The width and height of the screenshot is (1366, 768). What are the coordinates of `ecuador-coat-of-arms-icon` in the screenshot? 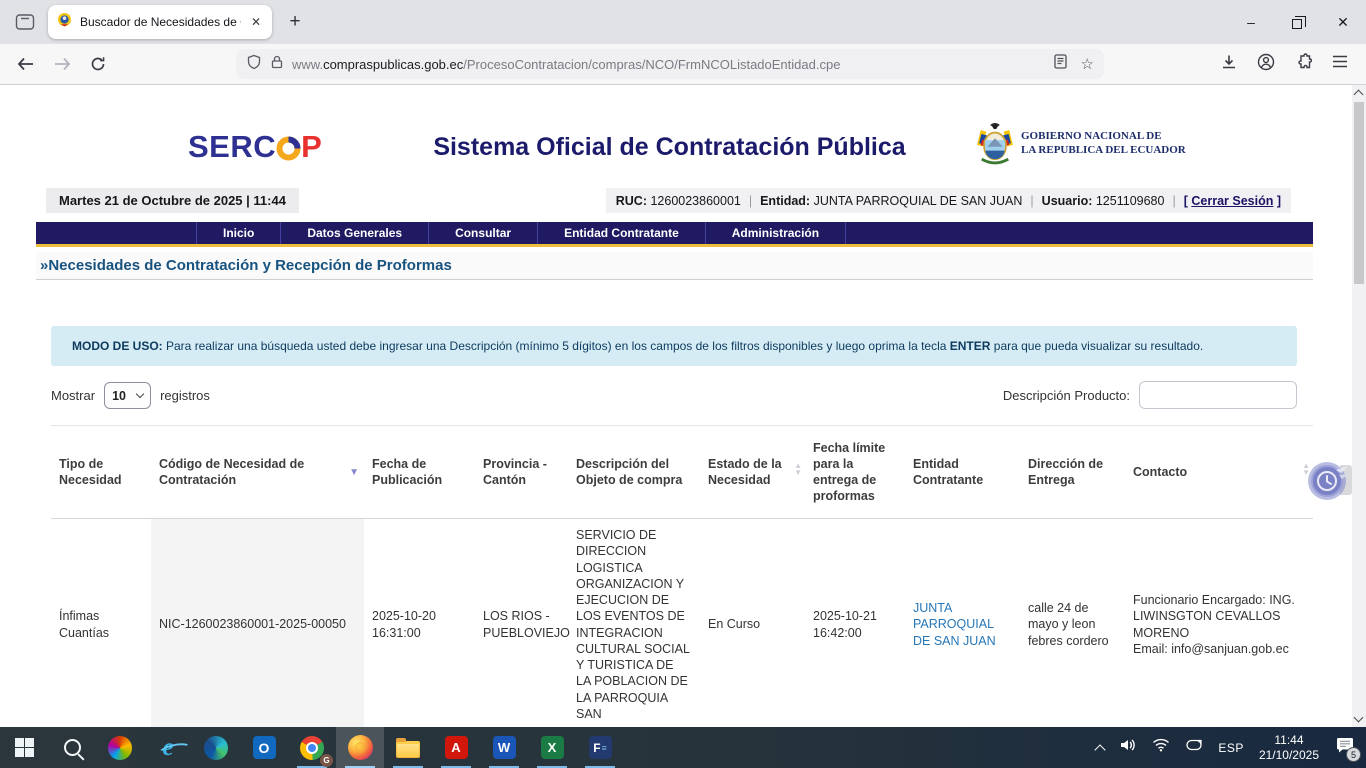 It's located at (995, 144).